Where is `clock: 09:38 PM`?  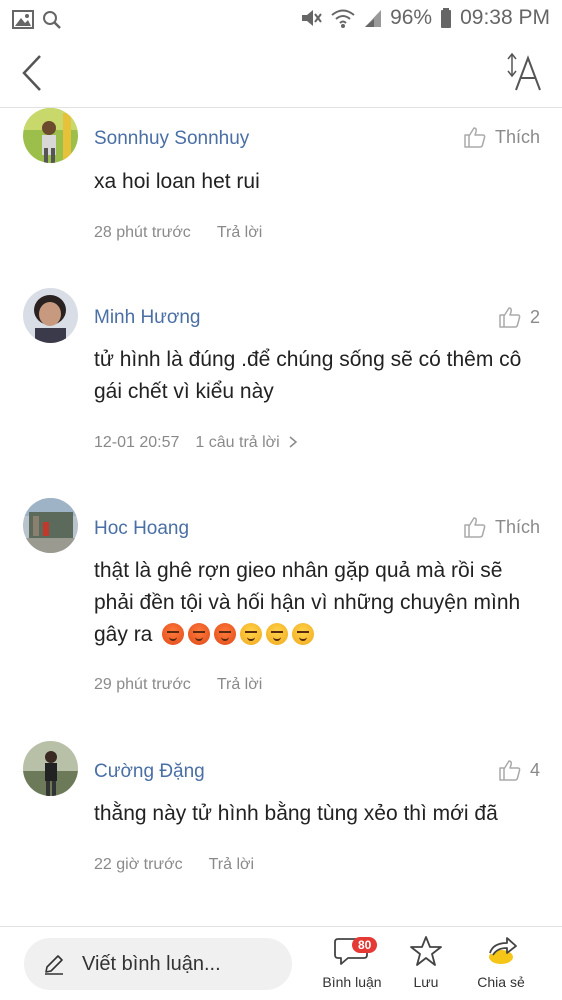 clock: 09:38 PM is located at coordinates (505, 17).